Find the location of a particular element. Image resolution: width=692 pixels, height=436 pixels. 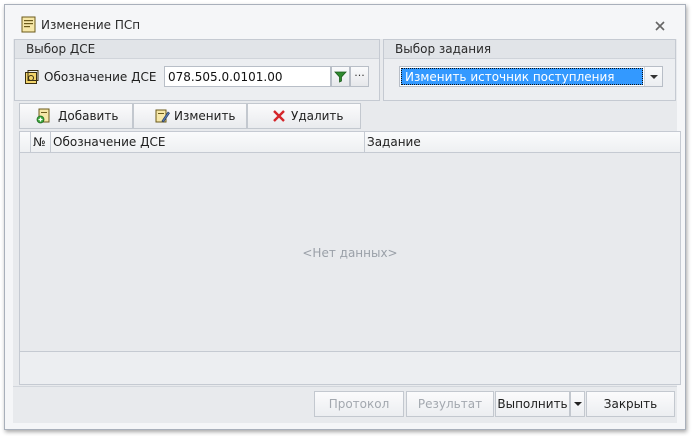

filter-icon is located at coordinates (340, 77).